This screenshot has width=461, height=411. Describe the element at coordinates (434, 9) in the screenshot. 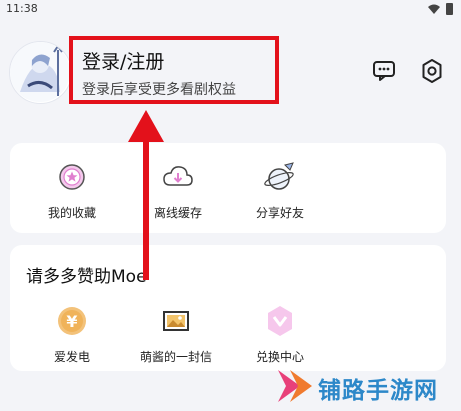

I see `wifi-icon` at that location.